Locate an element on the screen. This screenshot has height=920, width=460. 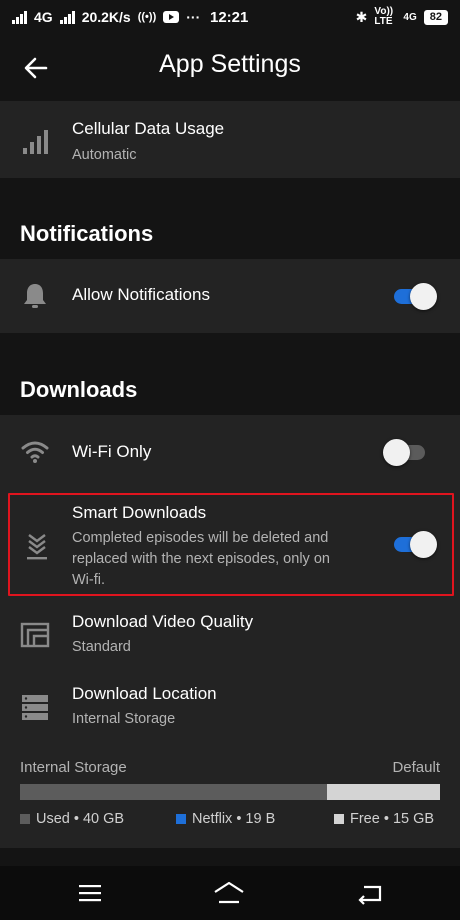
legend-netflix-swatch is located at coordinates (181, 819).